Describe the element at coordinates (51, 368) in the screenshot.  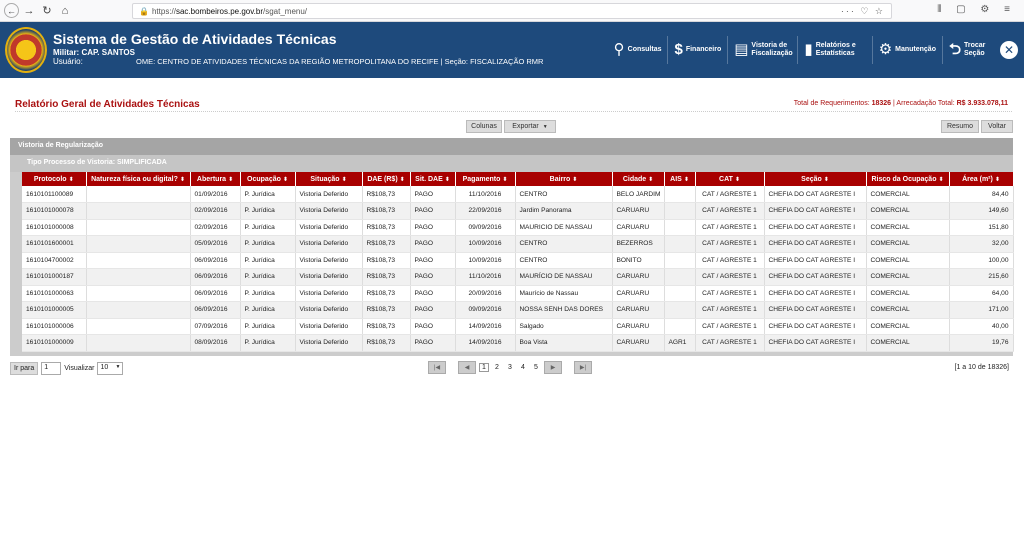
I see `goto-input: 1` at that location.